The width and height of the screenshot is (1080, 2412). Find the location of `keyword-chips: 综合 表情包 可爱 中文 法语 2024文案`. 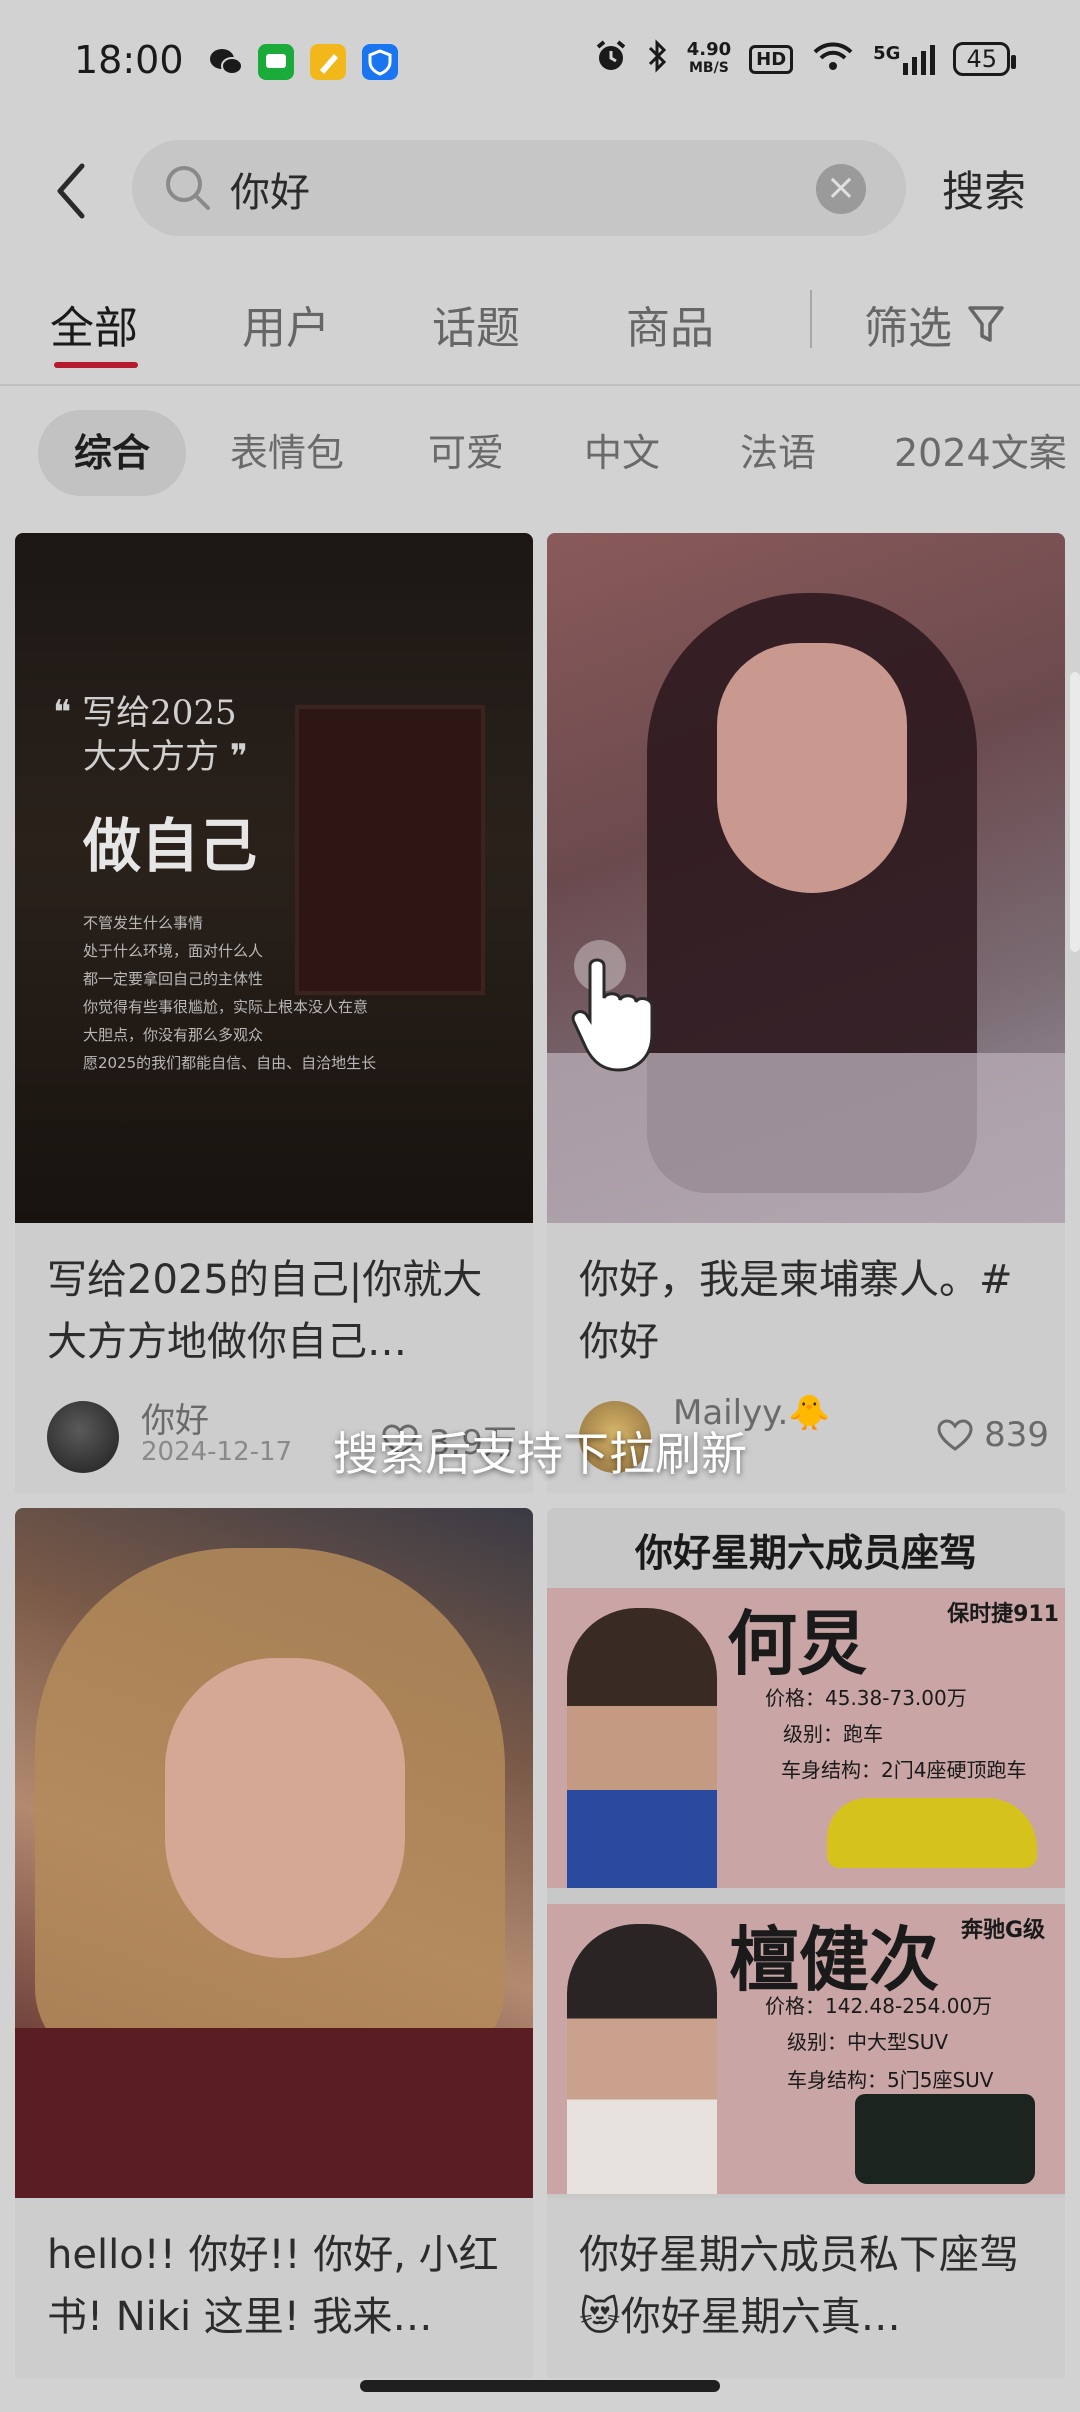

keyword-chips: 综合 表情包 可爱 中文 法语 2024文案 is located at coordinates (540, 455).